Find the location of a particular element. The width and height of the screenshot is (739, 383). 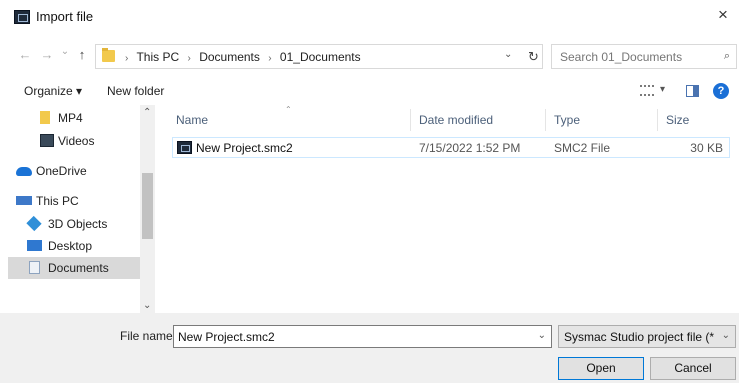

sidebar-item-onedrive: OneDrive is located at coordinates (75, 171).